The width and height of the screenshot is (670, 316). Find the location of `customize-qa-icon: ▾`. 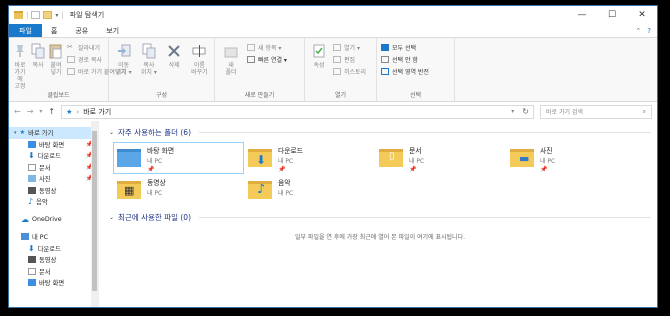

customize-qa-icon: ▾ is located at coordinates (56, 15).